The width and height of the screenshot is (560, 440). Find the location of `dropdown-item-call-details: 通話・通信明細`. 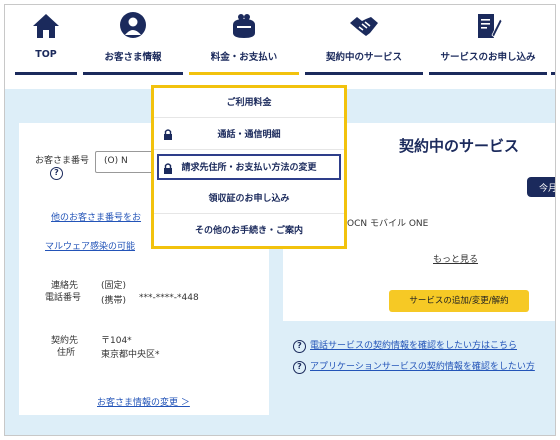

dropdown-item-call-details: 通話・通信明細 is located at coordinates (249, 135).